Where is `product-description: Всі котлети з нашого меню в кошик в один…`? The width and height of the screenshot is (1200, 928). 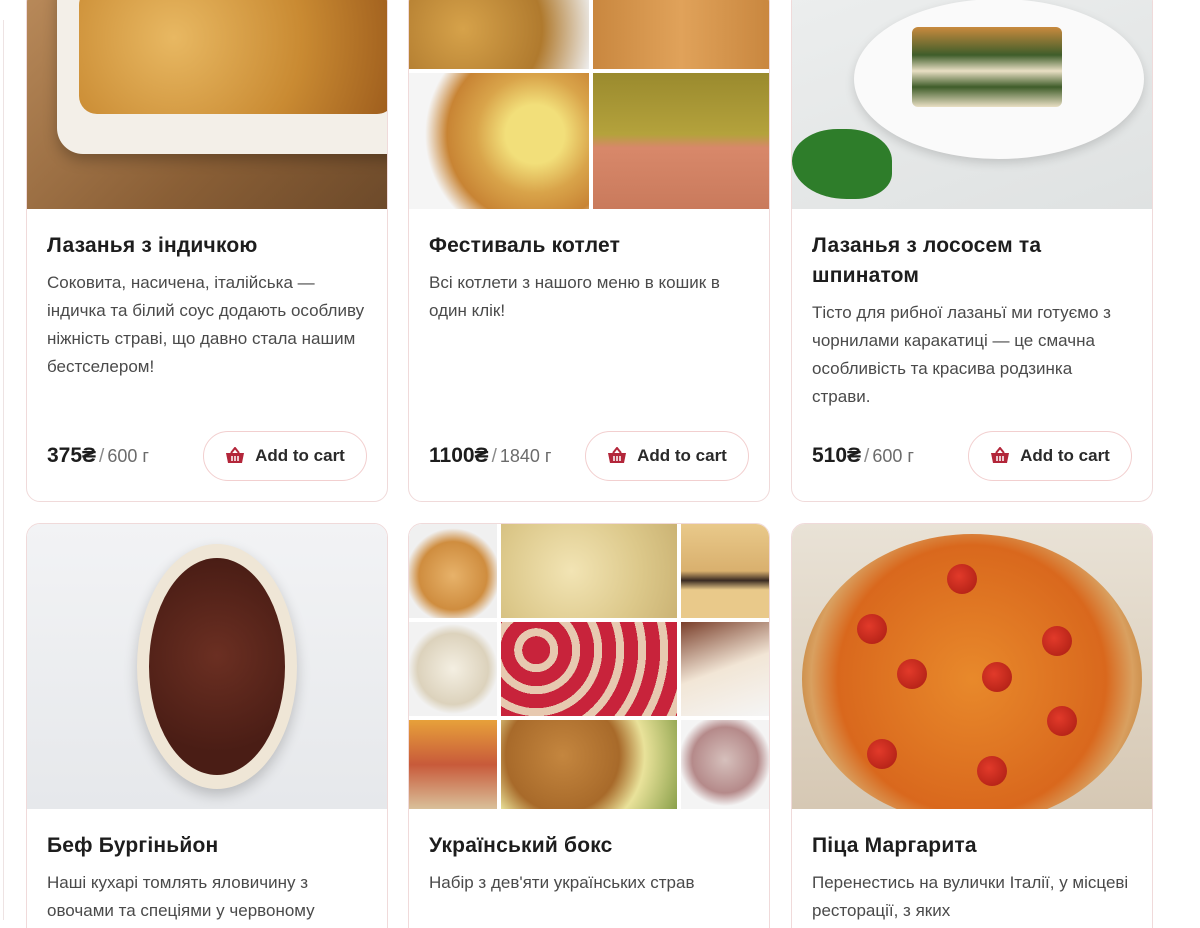 product-description: Всі котлети з нашого меню в кошик в один… is located at coordinates (574, 296).